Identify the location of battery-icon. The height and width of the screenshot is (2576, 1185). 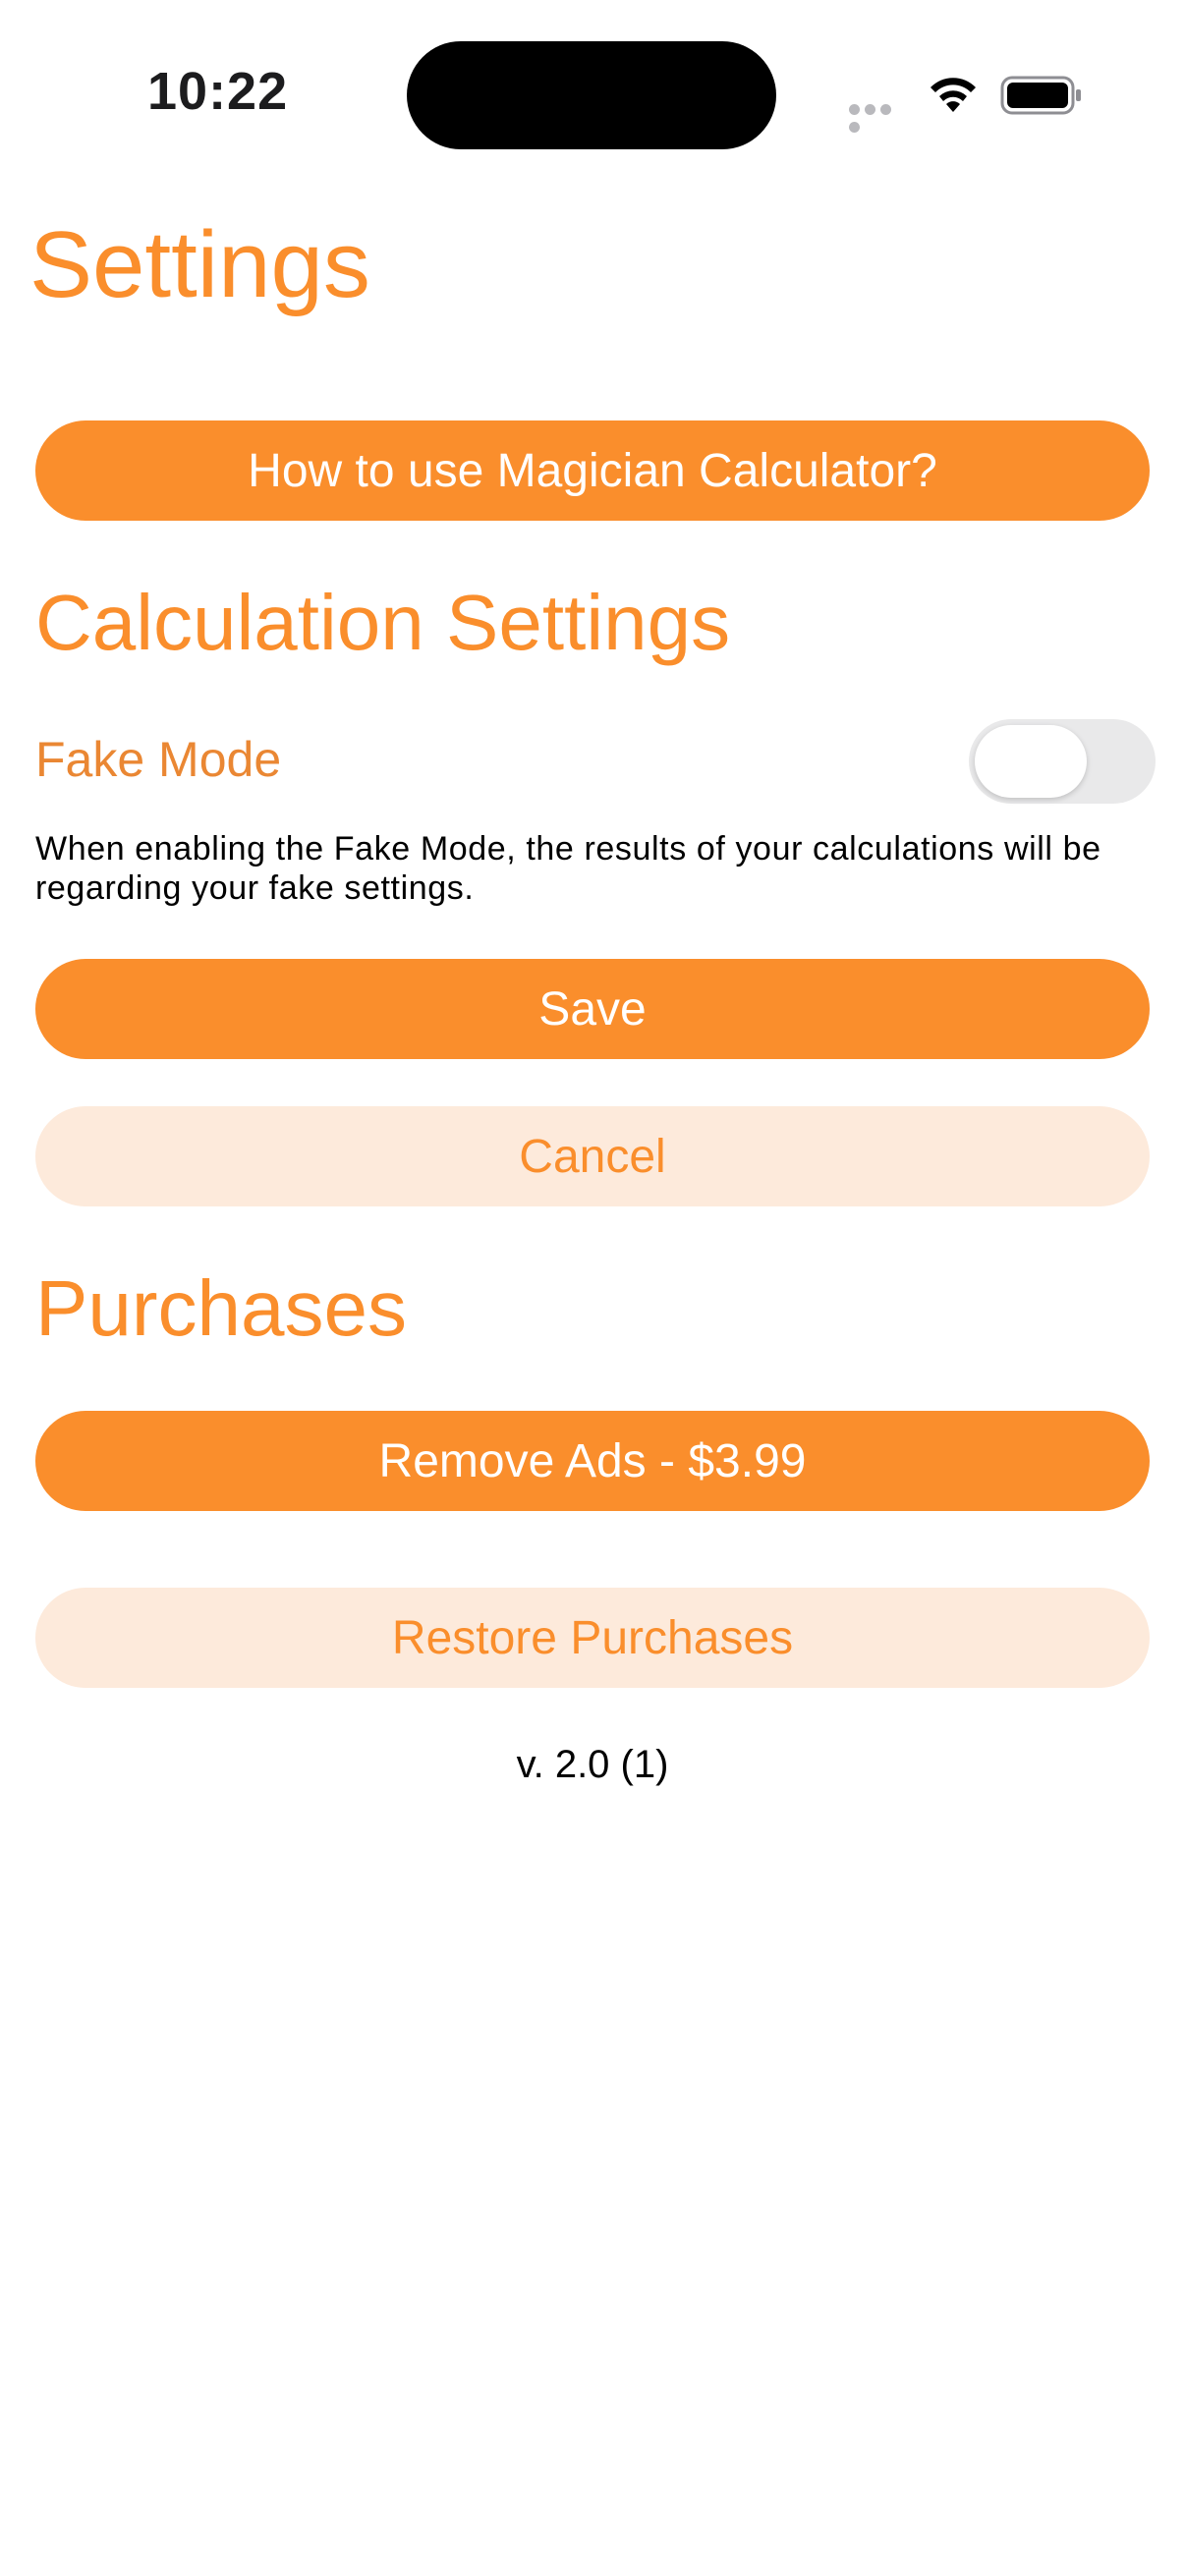
(1041, 95).